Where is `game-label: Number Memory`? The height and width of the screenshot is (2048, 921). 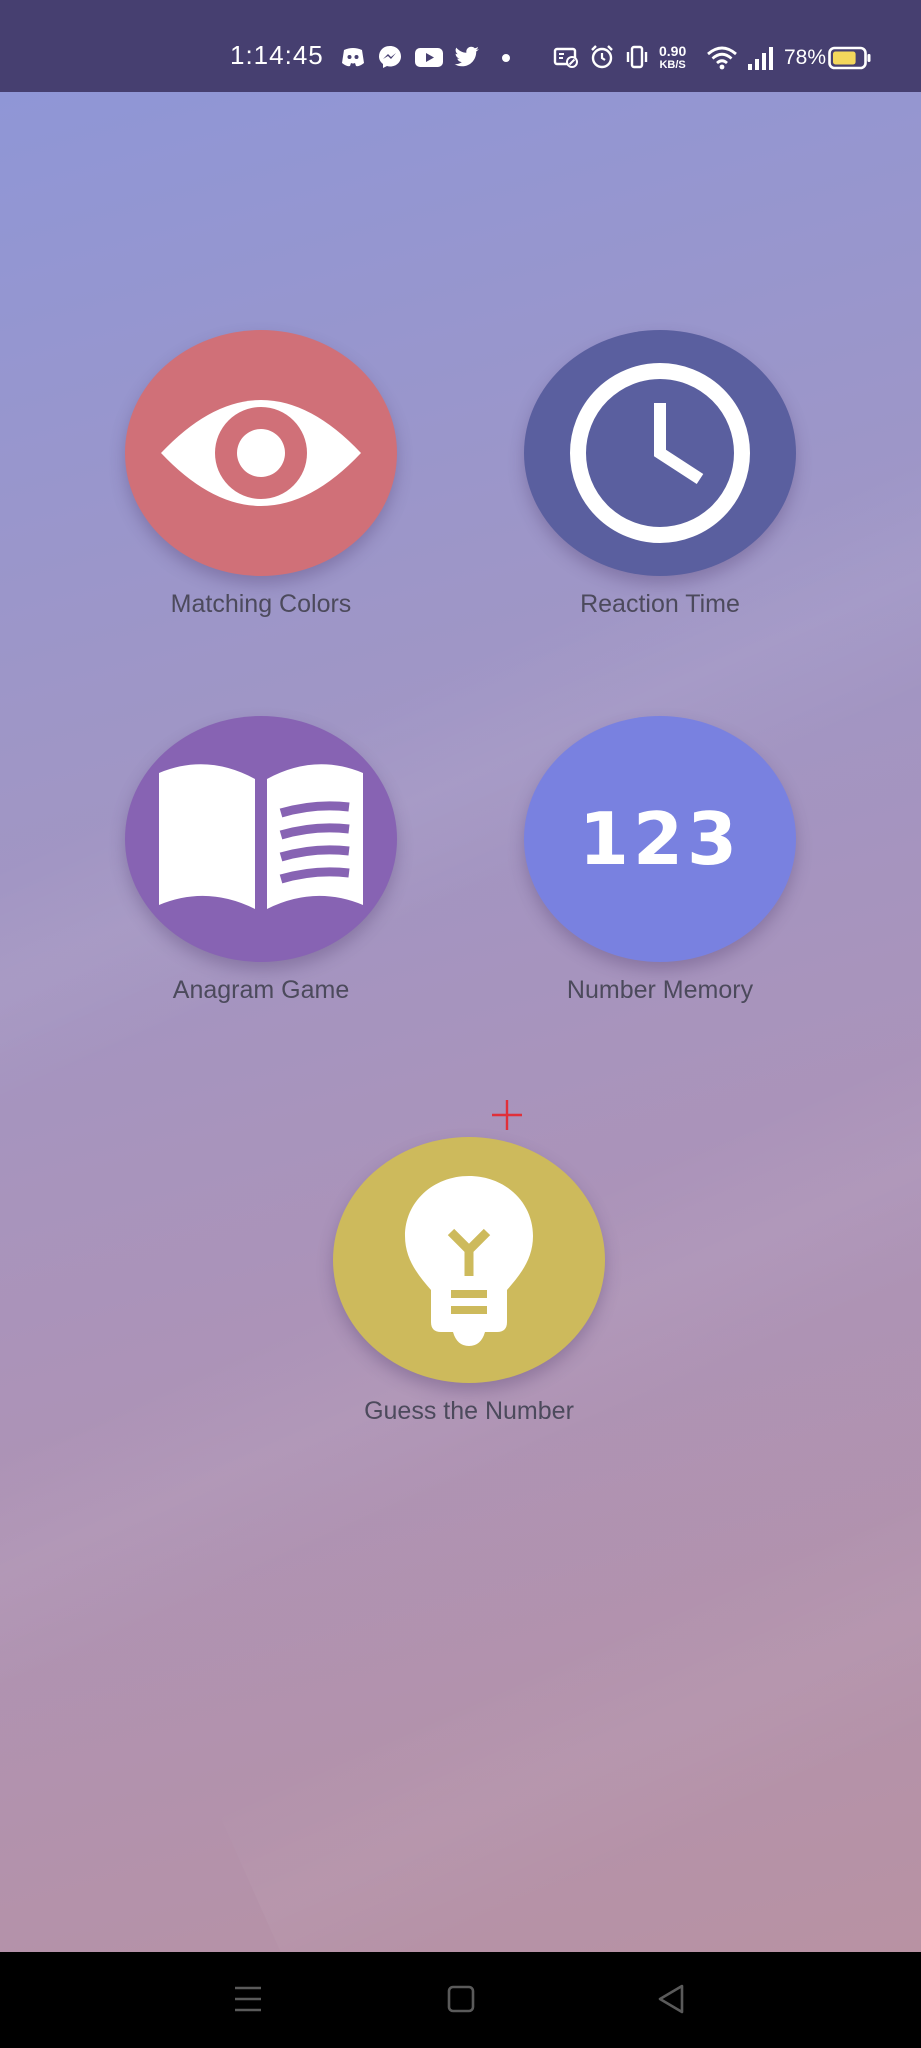 game-label: Number Memory is located at coordinates (660, 990).